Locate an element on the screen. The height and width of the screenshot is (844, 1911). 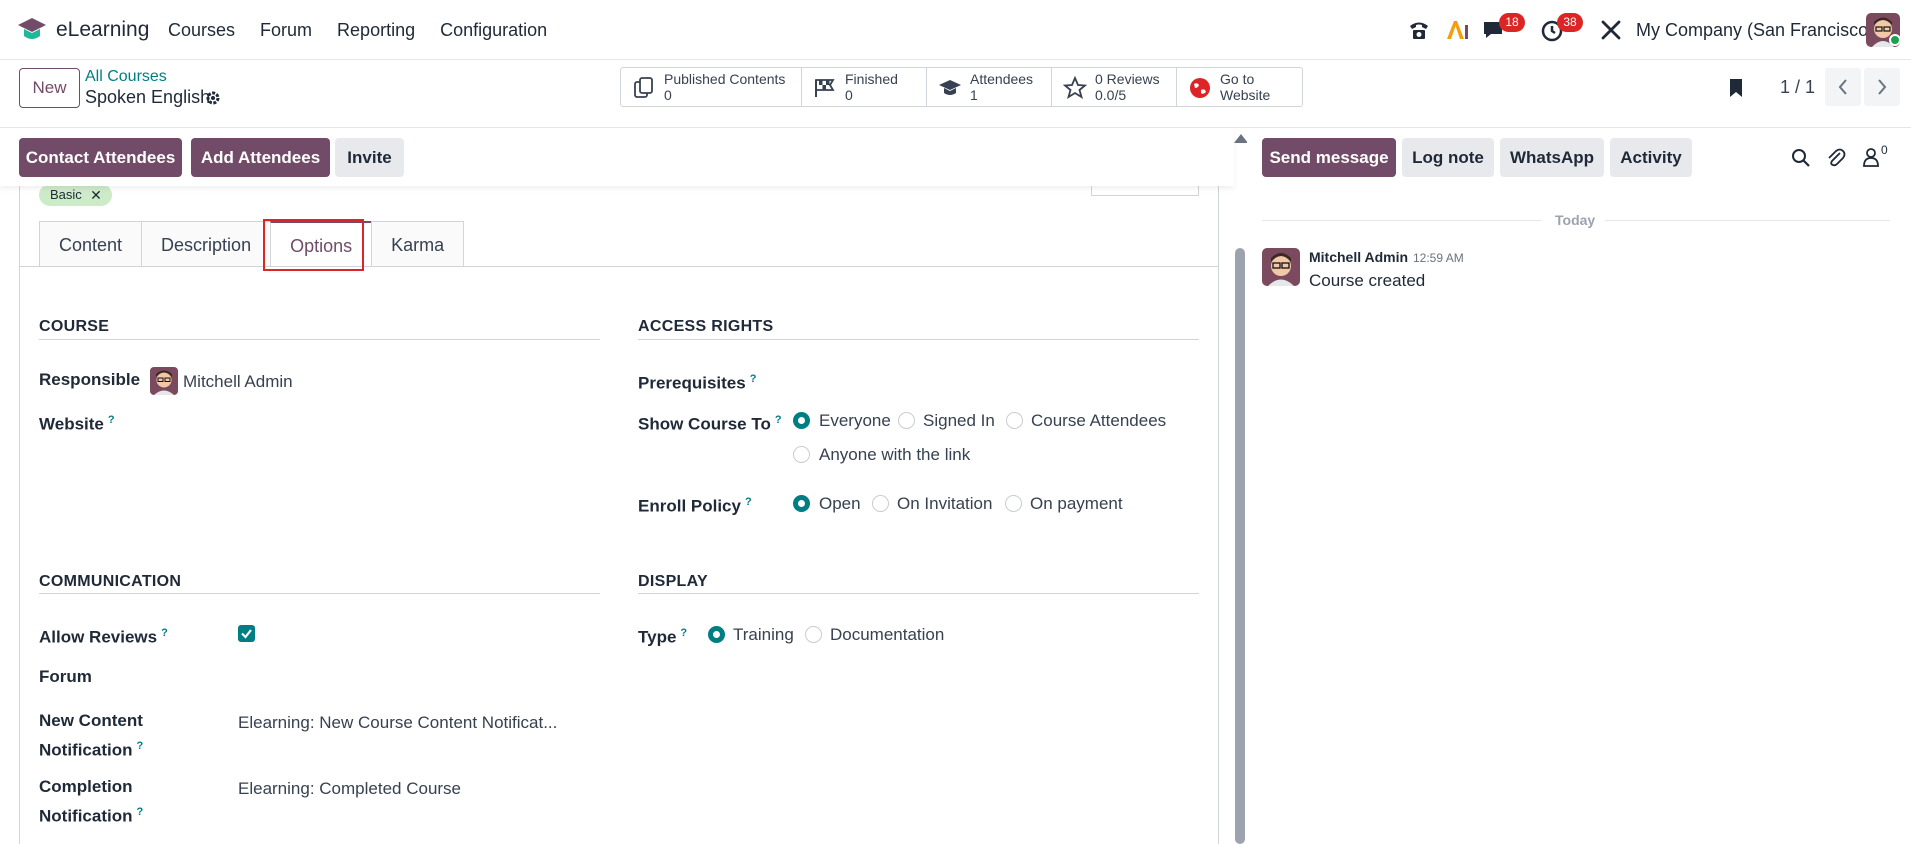
elearning-logo-icon is located at coordinates (32, 30).